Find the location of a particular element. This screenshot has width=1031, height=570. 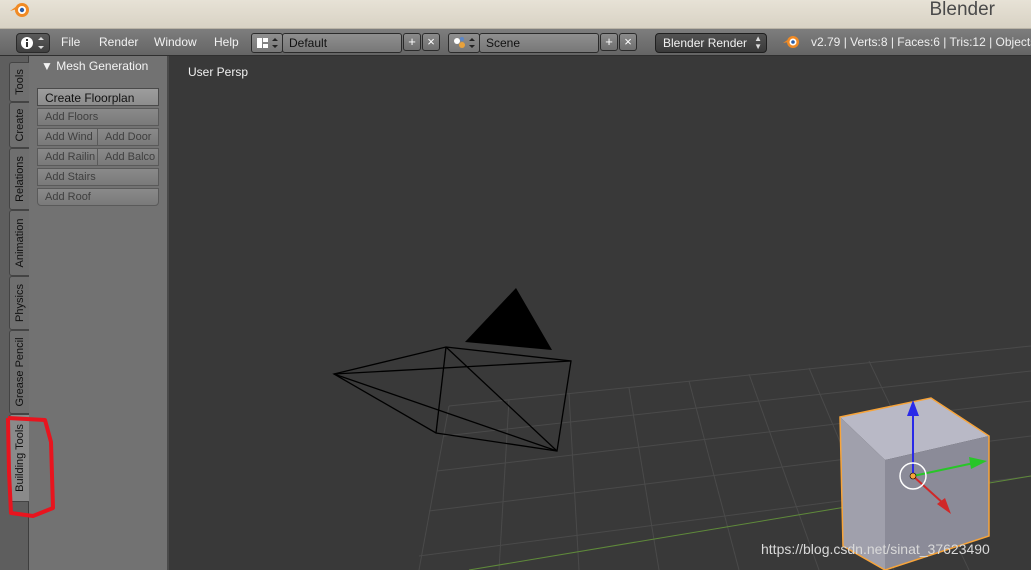

render-engine-value: Blender Render is located at coordinates (705, 43).